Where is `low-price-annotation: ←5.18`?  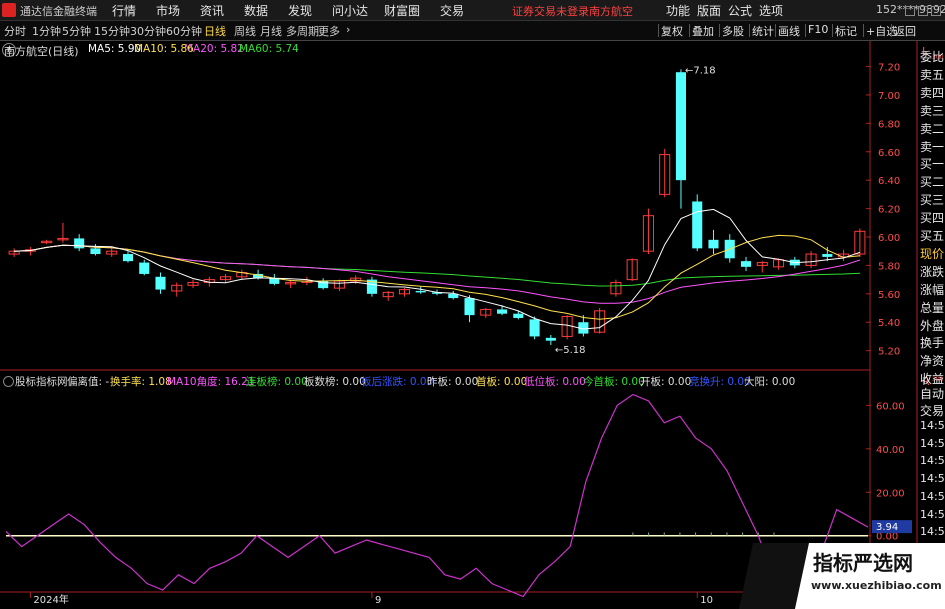 low-price-annotation: ←5.18 is located at coordinates (570, 350).